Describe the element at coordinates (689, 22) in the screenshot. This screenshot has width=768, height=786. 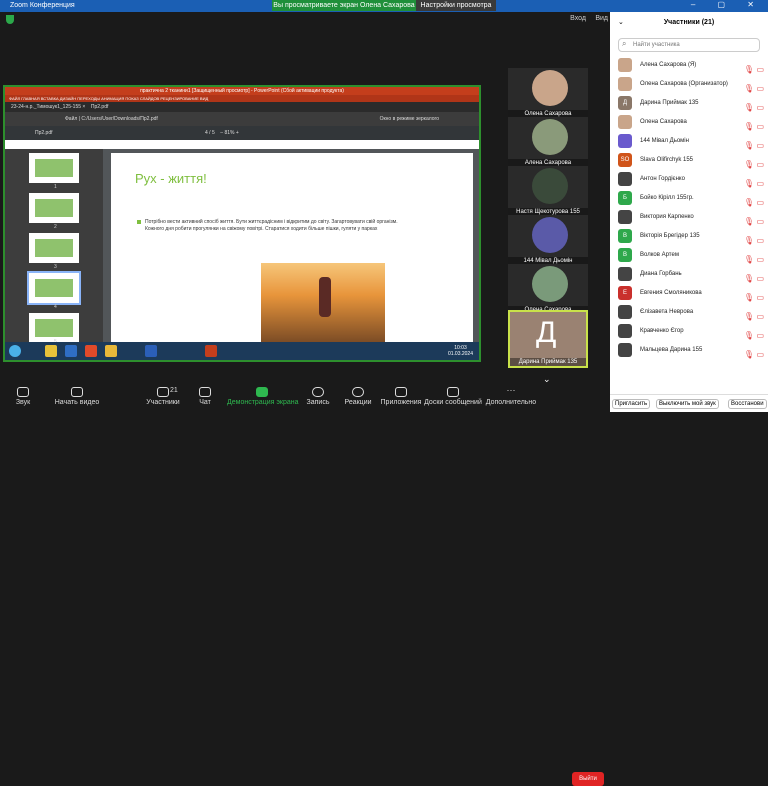
I see `panel-title: Участники (21)` at that location.